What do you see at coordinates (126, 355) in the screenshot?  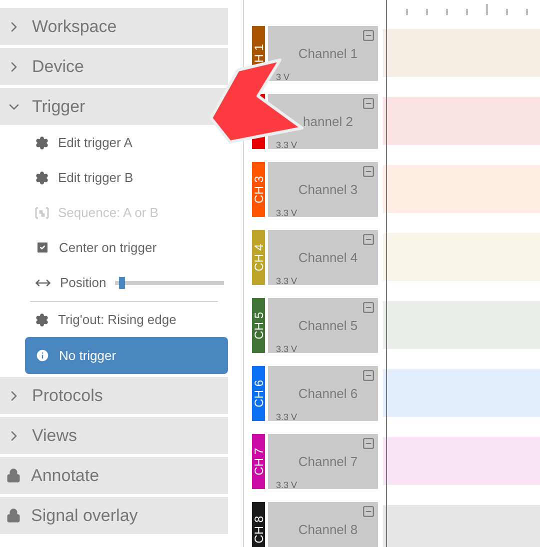 I see `no-trigger-button: No trigger` at bounding box center [126, 355].